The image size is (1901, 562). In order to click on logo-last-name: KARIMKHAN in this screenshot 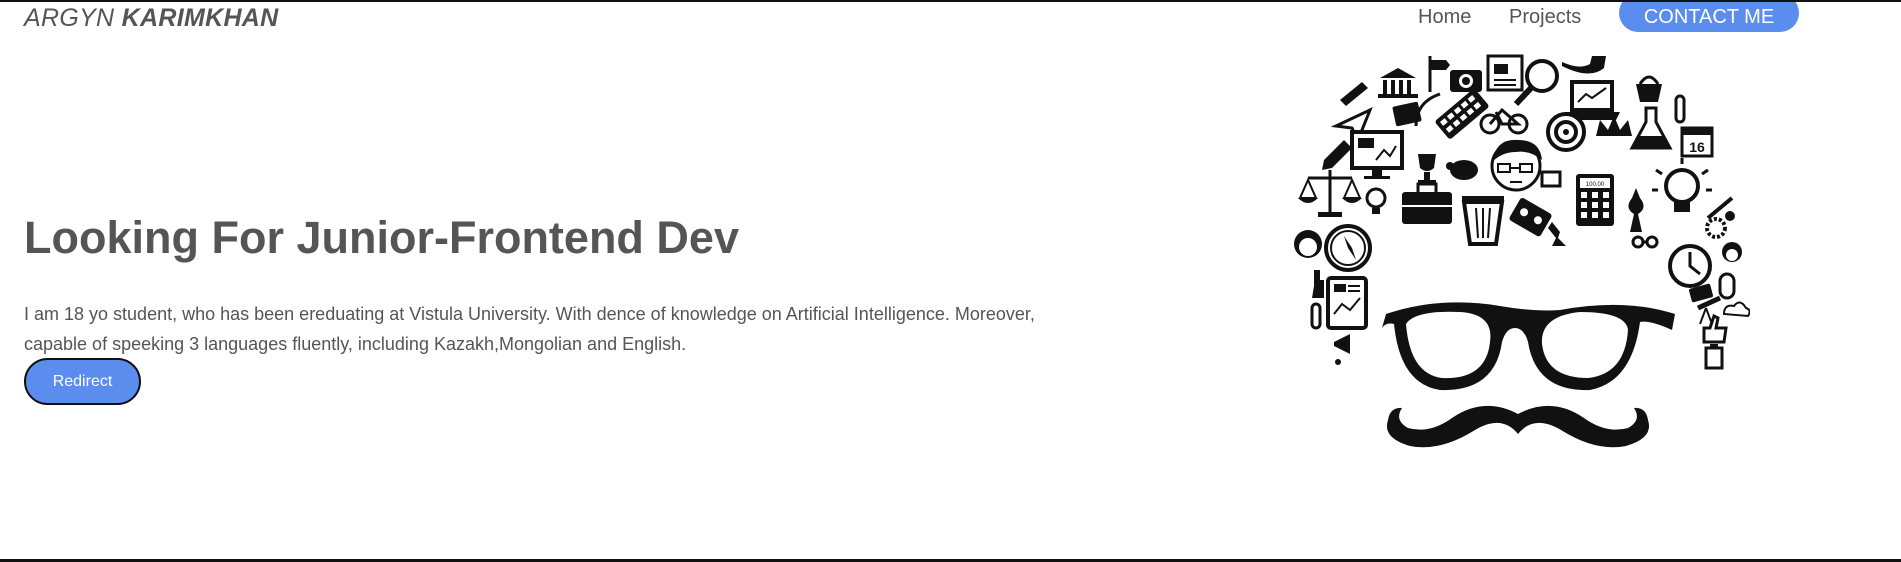, I will do `click(200, 18)`.